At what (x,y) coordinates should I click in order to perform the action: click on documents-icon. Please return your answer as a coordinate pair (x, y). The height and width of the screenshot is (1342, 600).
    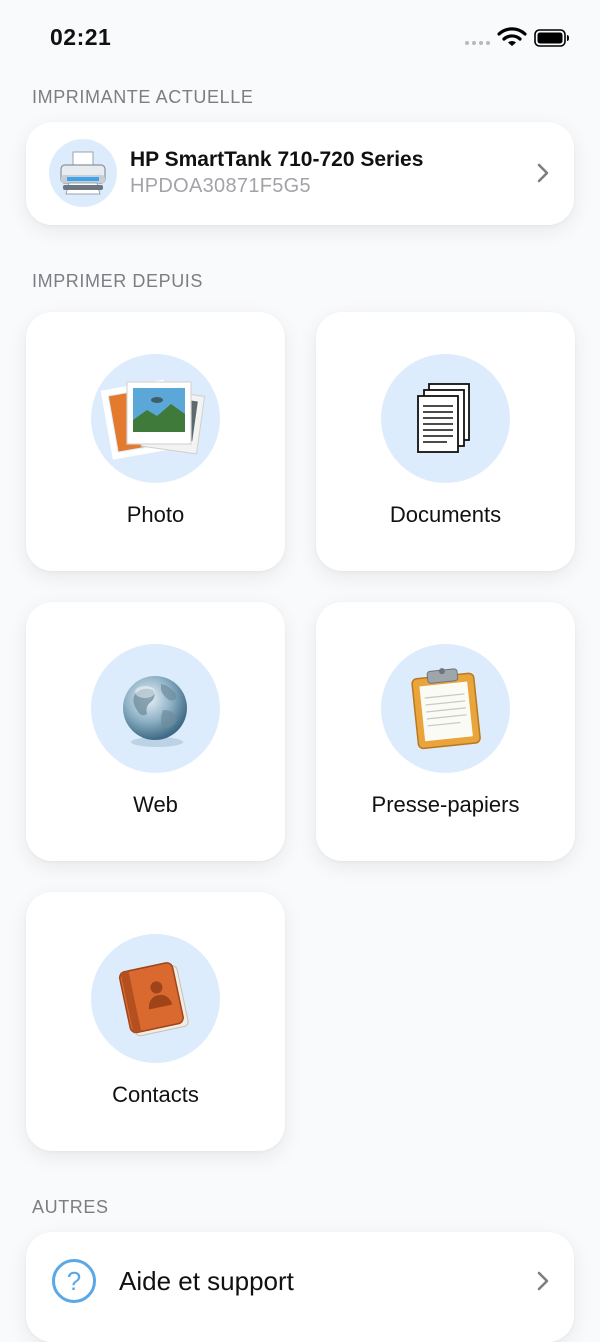
    Looking at the image, I should click on (445, 418).